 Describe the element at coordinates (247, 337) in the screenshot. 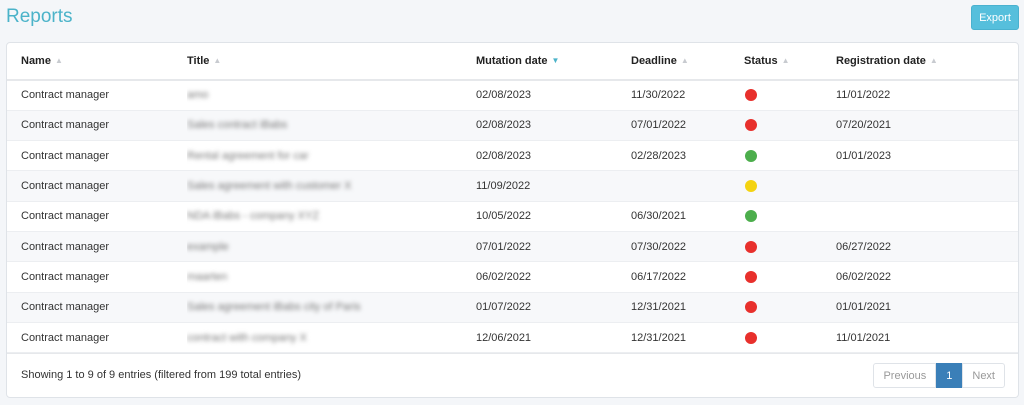

I see `cell-title-text: contract with company X` at that location.